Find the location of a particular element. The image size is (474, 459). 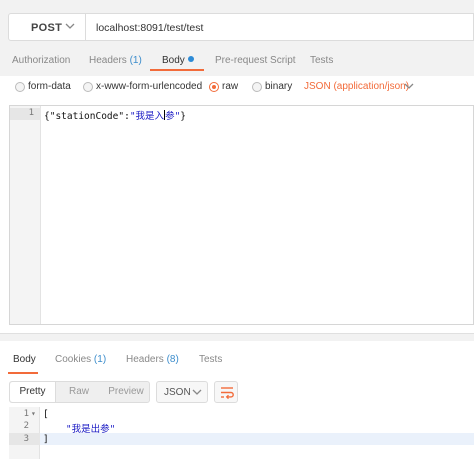

radio-binary is located at coordinates (257, 87).